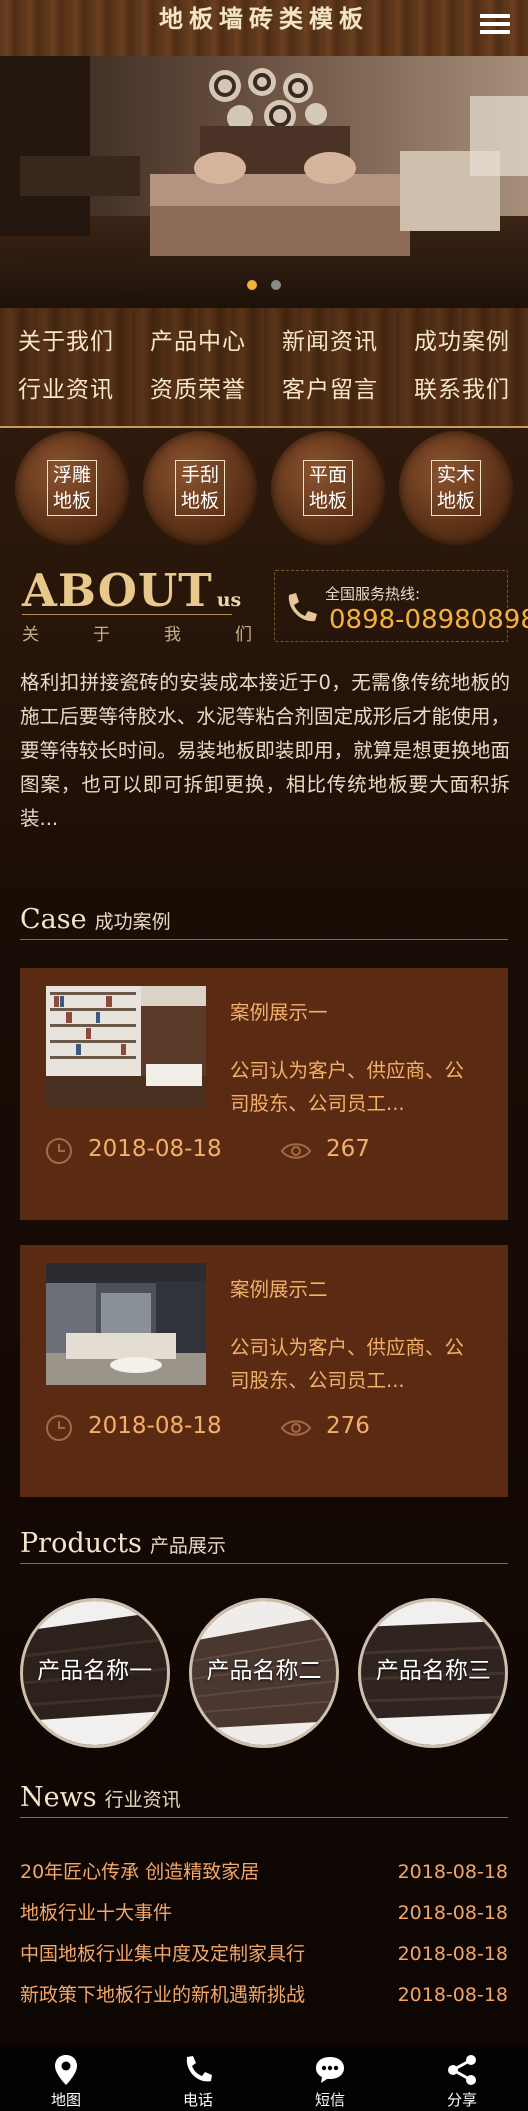 The image size is (528, 2111). I want to click on bottom-bar: 地图 电话 短信 分享, so click(264, 2078).